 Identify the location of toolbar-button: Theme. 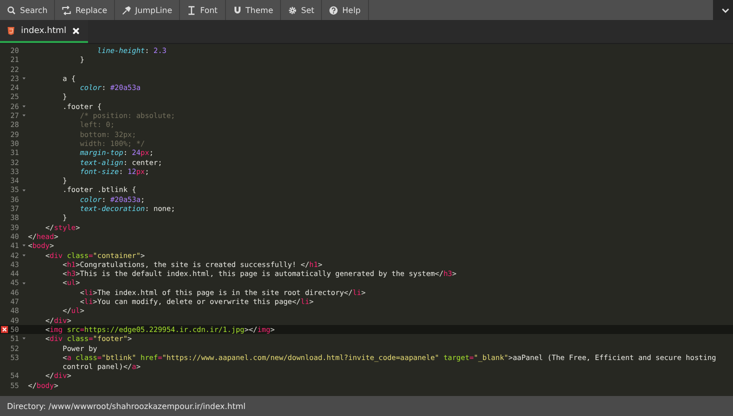
(254, 10).